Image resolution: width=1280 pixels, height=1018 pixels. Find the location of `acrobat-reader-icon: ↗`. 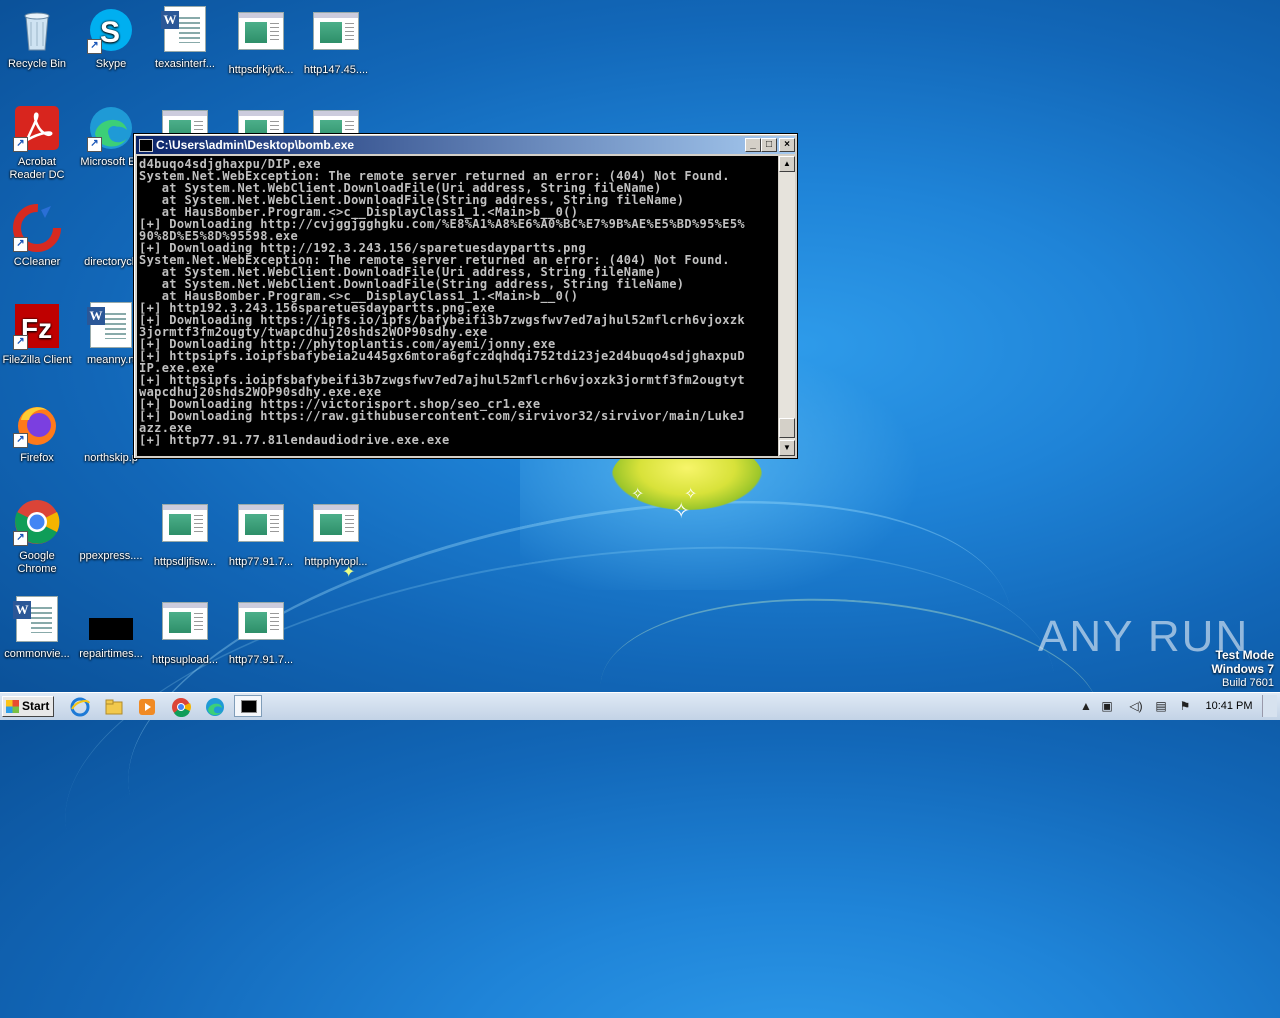

acrobat-reader-icon: ↗ is located at coordinates (37, 128).